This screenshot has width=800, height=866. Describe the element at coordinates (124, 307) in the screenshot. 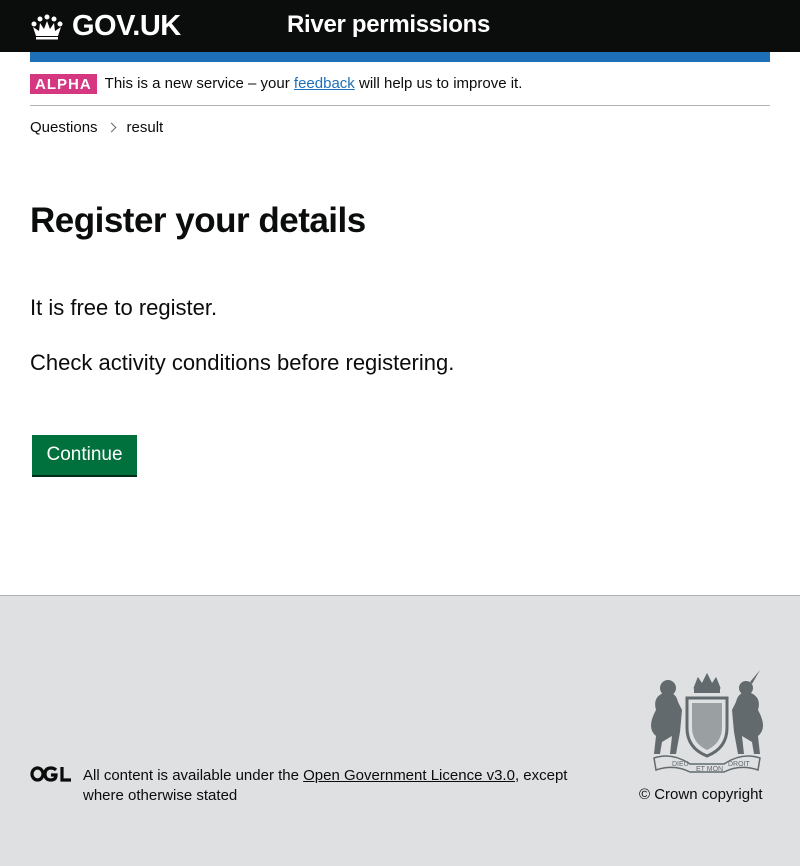

I see `free-to-register-text: It is free to register.` at that location.